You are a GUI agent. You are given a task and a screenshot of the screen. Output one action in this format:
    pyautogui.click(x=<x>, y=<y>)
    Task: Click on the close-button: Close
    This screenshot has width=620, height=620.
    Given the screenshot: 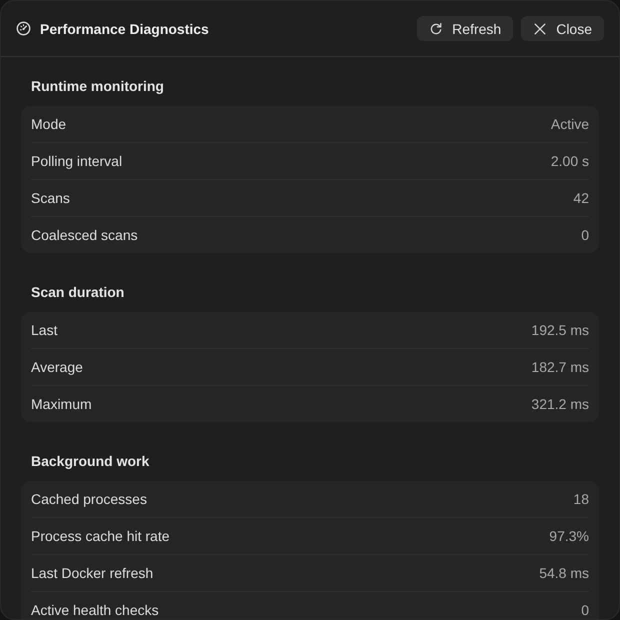 What is the action you would take?
    pyautogui.click(x=562, y=28)
    